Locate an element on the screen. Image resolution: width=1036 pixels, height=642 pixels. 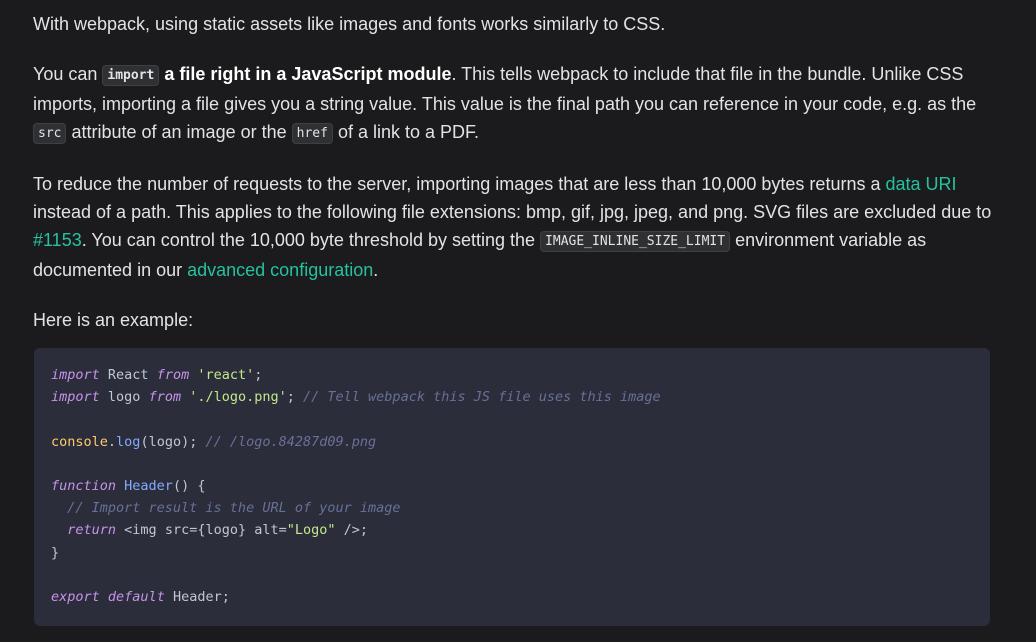
text-span: of a link to a PDF. is located at coordinates (406, 132).